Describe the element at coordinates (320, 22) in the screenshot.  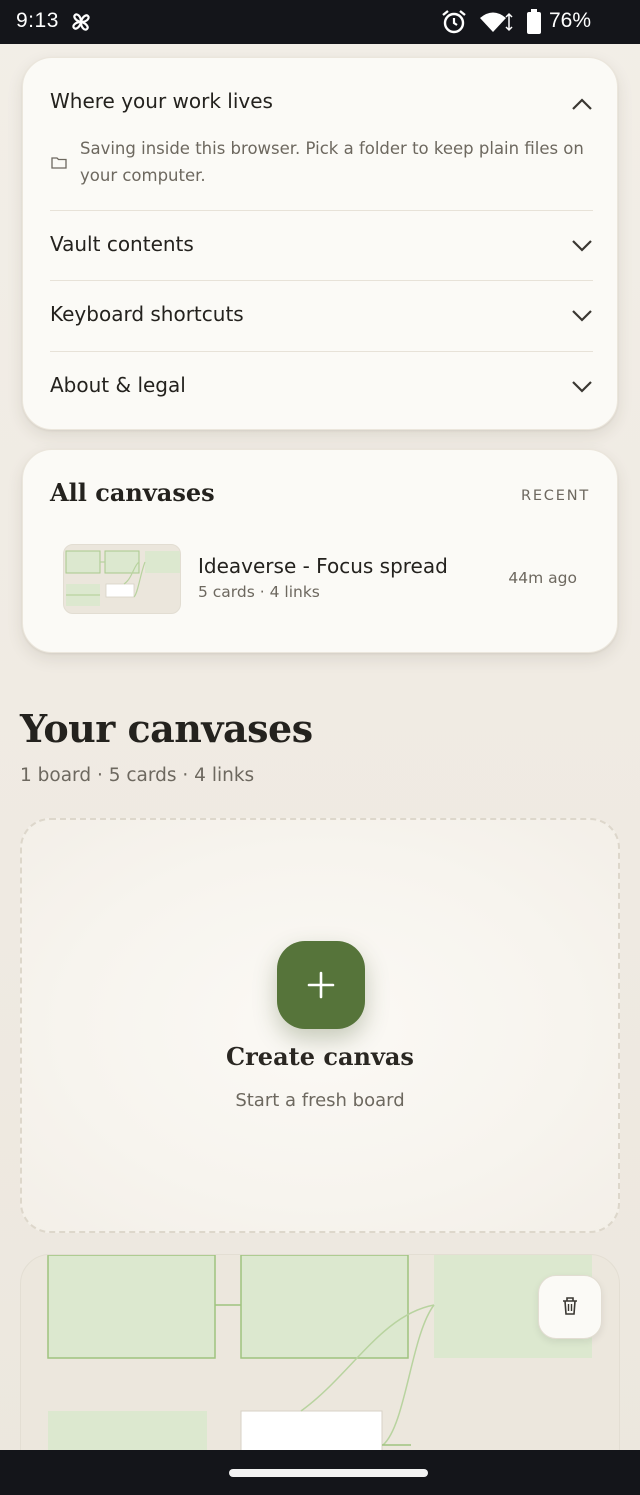
I see `status-bar: 9:13 76%` at that location.